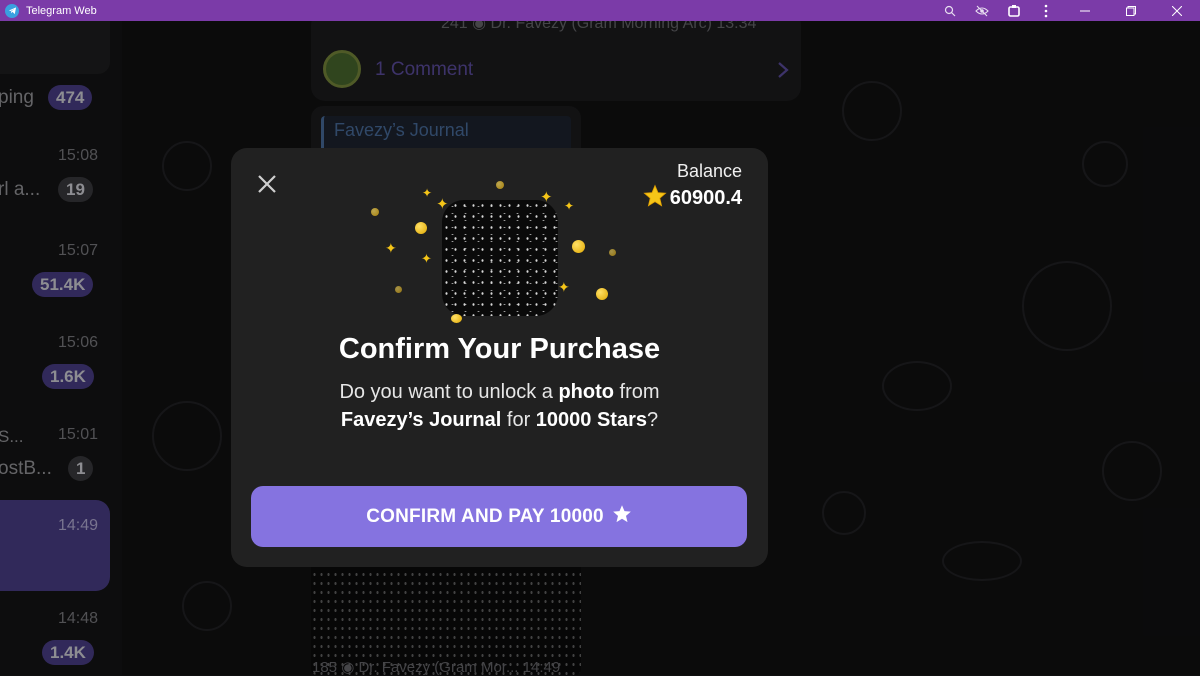 The height and width of the screenshot is (676, 1200). What do you see at coordinates (1177, 10) in the screenshot?
I see `close-window-icon` at bounding box center [1177, 10].